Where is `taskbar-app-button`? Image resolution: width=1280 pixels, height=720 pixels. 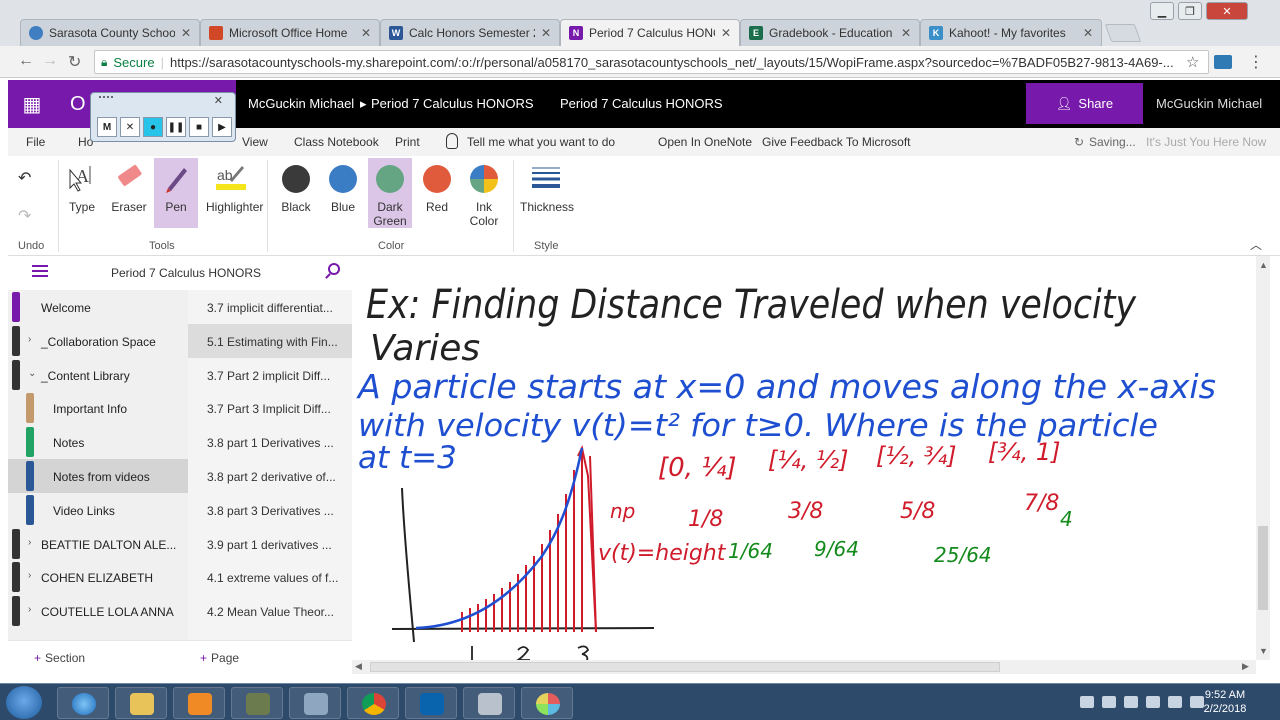 taskbar-app-button is located at coordinates (257, 703).